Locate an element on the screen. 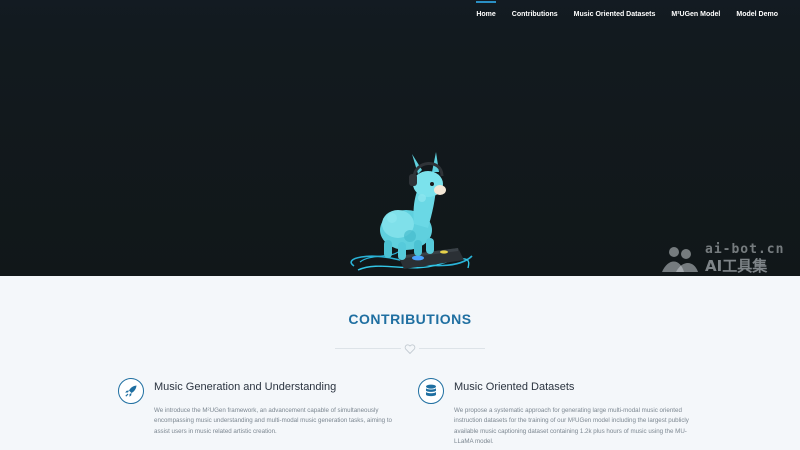  card-title: Music Generation and Understanding is located at coordinates (245, 387).